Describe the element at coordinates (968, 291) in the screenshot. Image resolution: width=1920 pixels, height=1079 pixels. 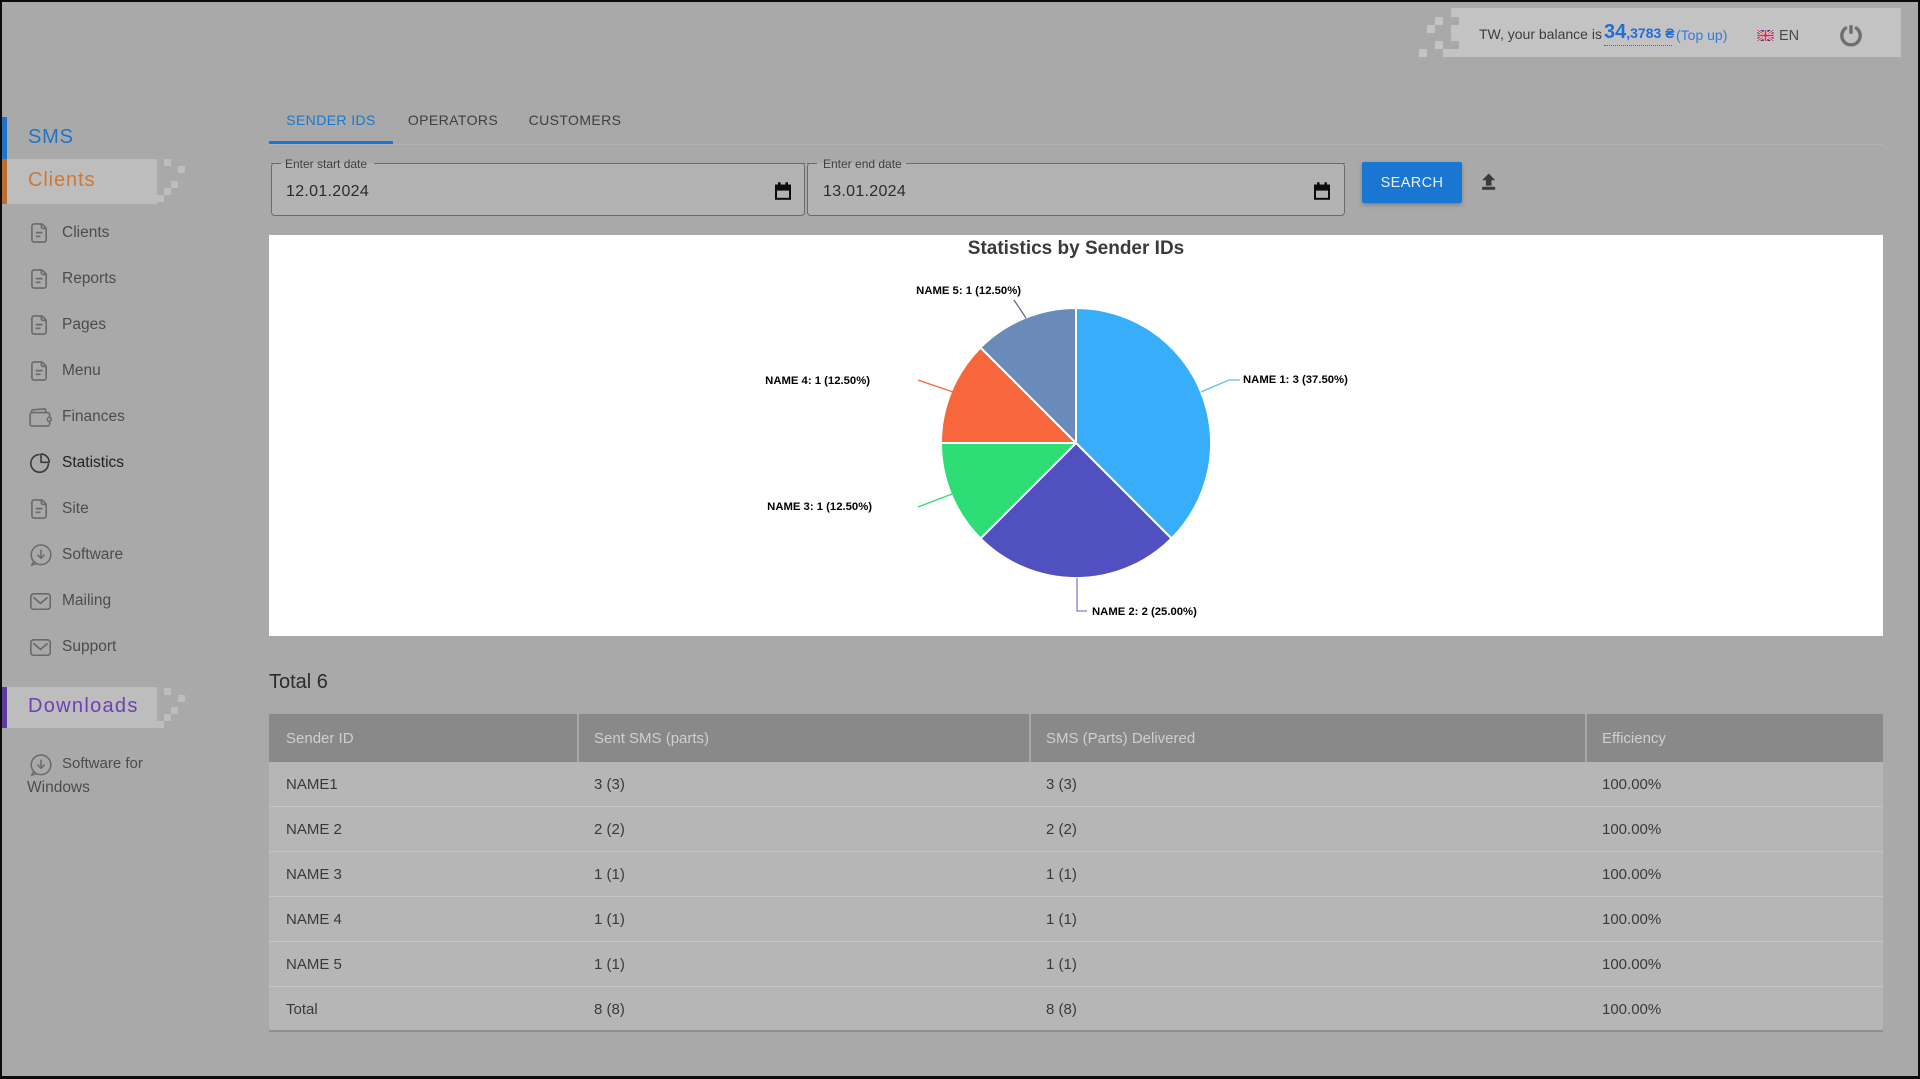
I see `svg-text: NAME 5: 1 (12.50%)` at that location.